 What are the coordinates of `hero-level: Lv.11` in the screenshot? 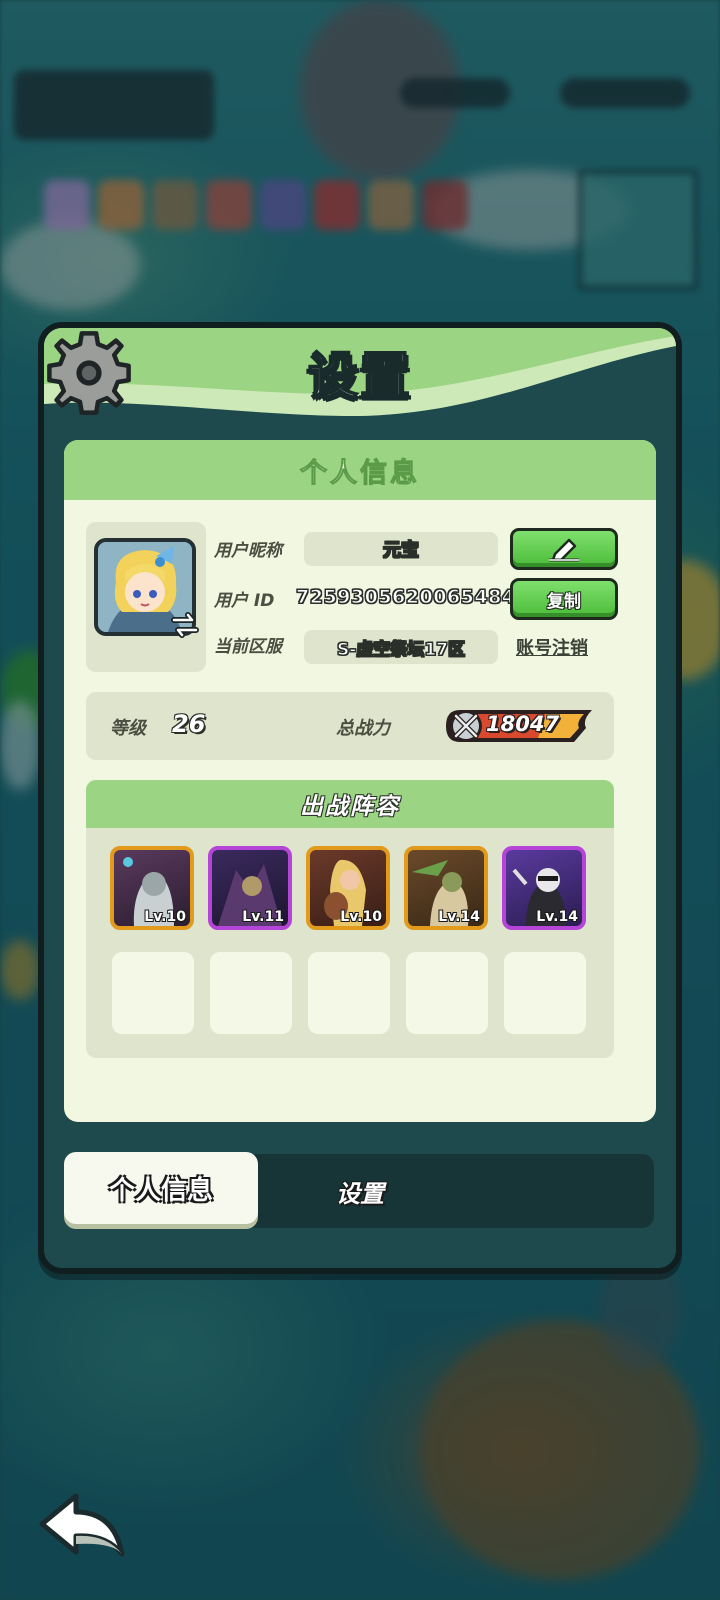 It's located at (263, 917).